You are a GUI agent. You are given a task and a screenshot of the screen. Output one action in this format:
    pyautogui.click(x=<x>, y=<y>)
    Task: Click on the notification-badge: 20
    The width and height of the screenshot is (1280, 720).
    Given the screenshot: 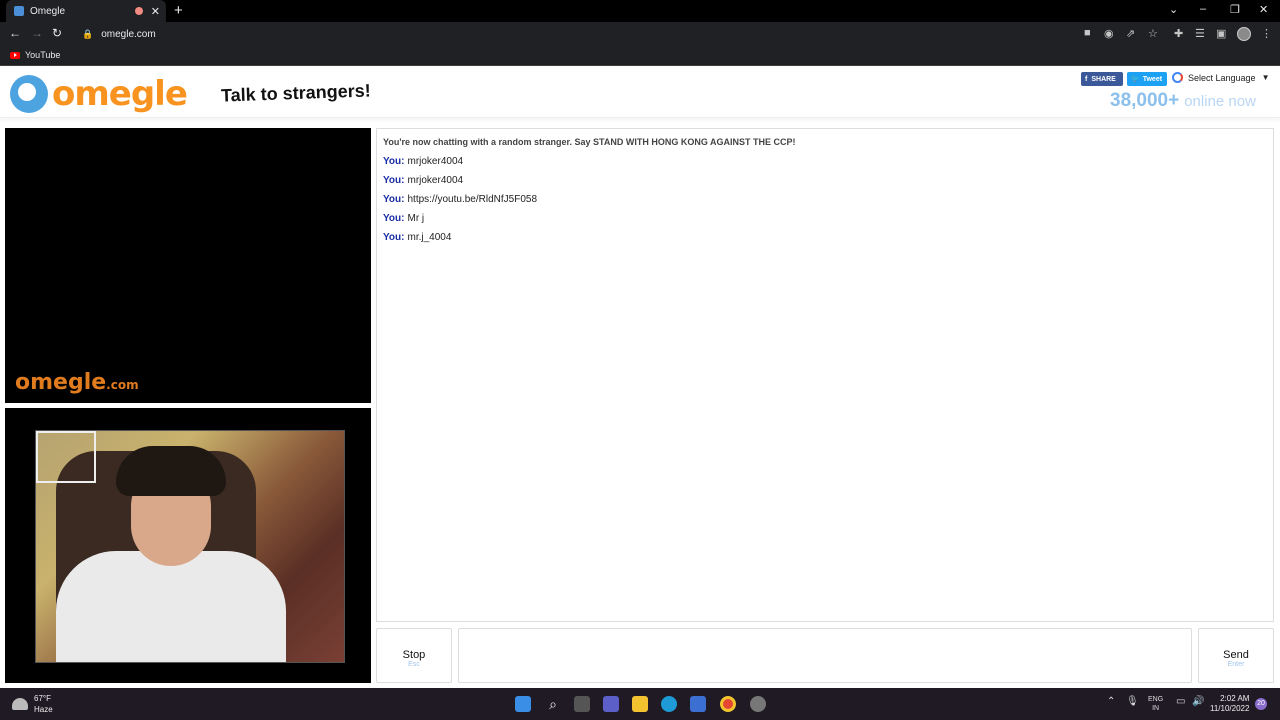 What is the action you would take?
    pyautogui.click(x=1261, y=704)
    